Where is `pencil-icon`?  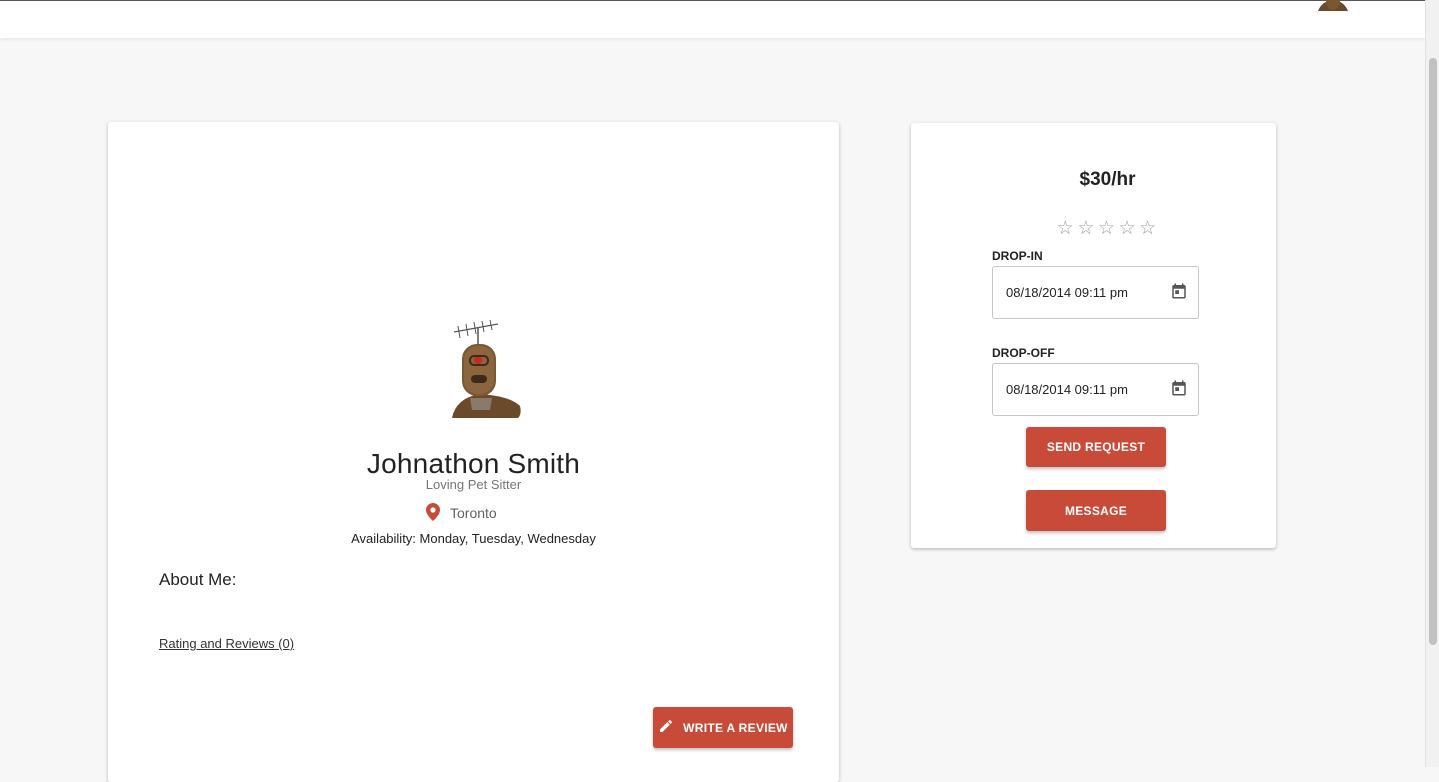
pencil-icon is located at coordinates (666, 727).